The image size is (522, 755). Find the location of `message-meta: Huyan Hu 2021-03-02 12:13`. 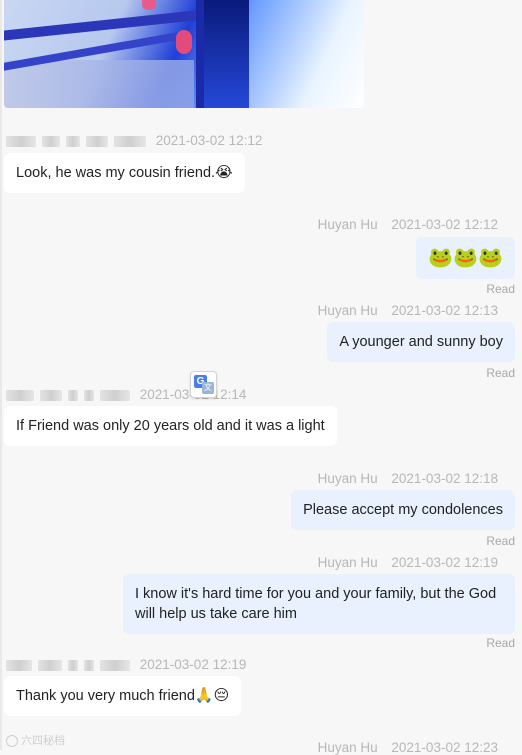

message-meta: Huyan Hu 2021-03-02 12:13 is located at coordinates (408, 310).